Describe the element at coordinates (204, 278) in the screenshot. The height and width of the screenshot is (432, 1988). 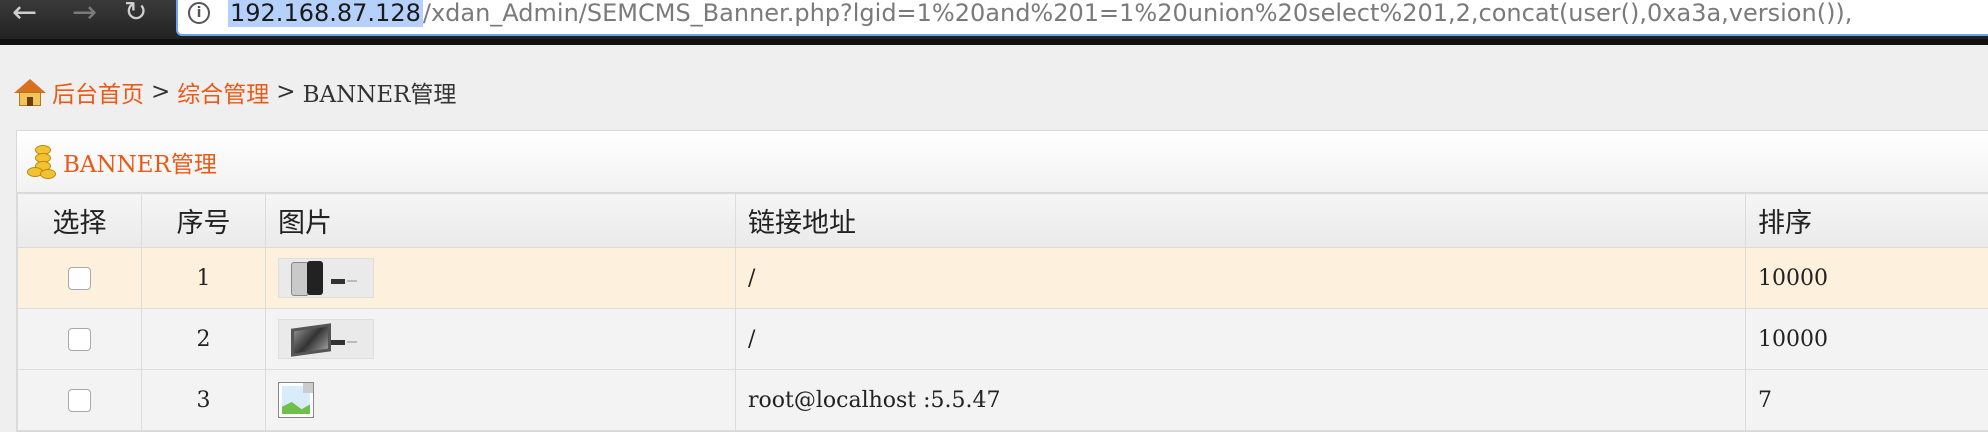
I see `number-cell: 1` at that location.